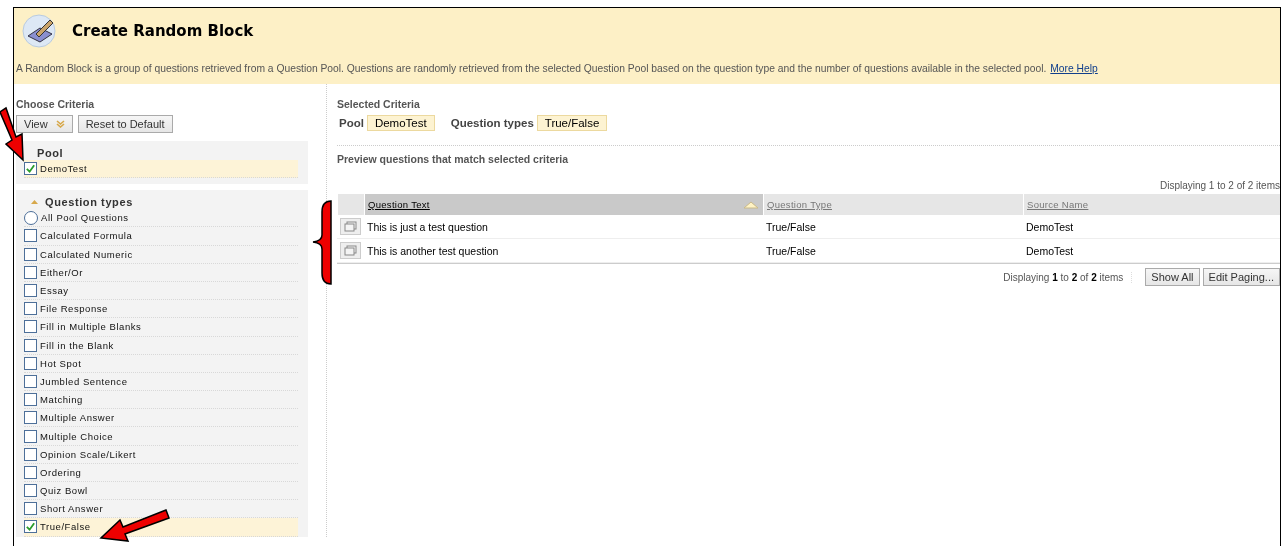  What do you see at coordinates (61, 272) in the screenshot?
I see `option-label: Either/Or` at bounding box center [61, 272].